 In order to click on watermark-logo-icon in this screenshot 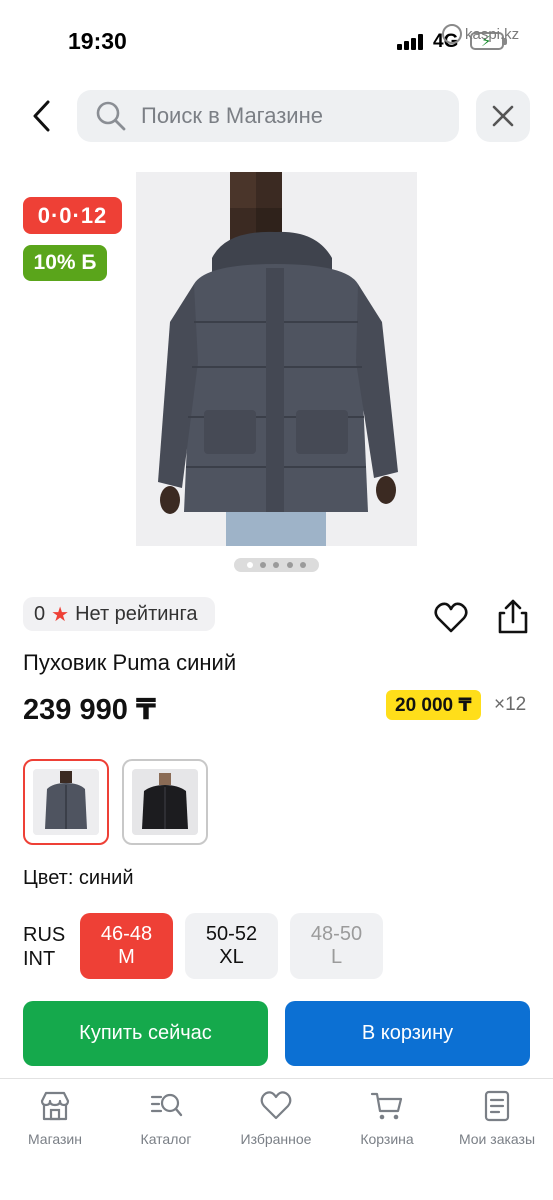, I will do `click(452, 34)`.